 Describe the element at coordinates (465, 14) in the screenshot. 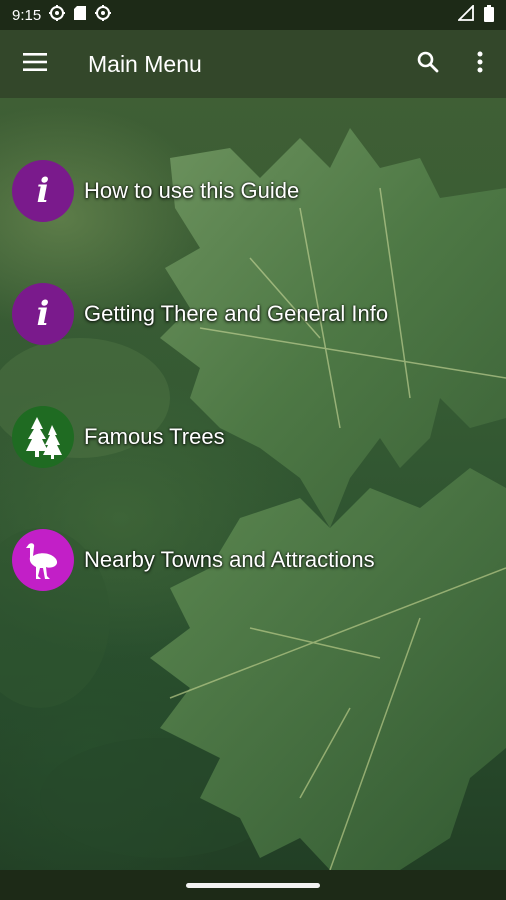

I see `signal-icon` at that location.